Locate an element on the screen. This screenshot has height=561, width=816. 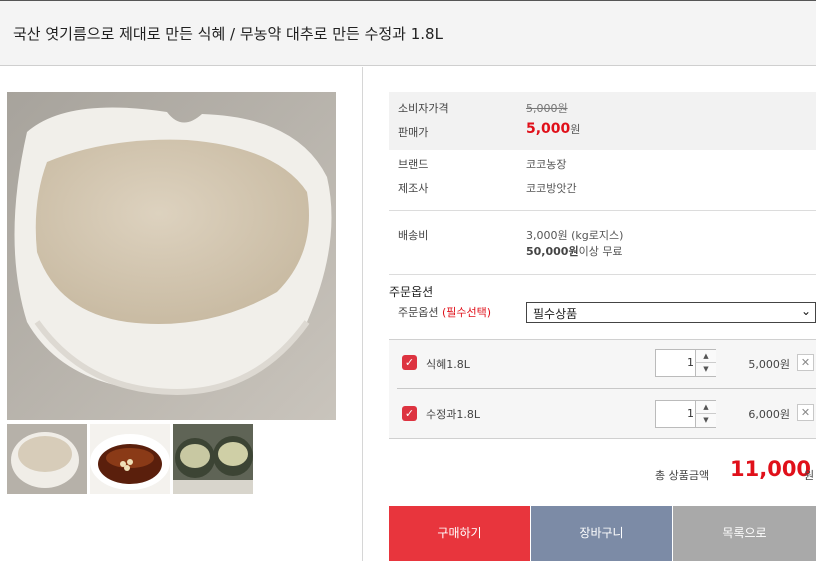
column-divider is located at coordinates (362, 314).